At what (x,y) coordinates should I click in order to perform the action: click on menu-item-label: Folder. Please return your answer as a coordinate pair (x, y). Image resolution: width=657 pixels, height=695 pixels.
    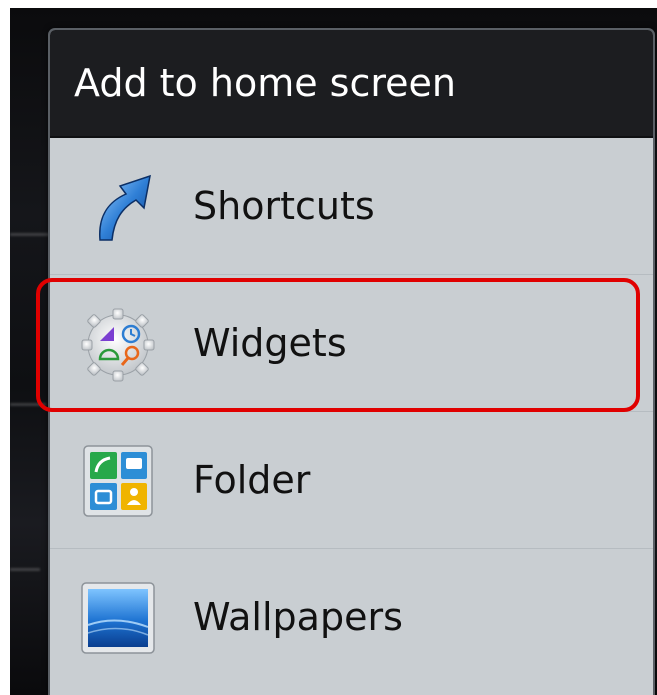
    Looking at the image, I should click on (252, 480).